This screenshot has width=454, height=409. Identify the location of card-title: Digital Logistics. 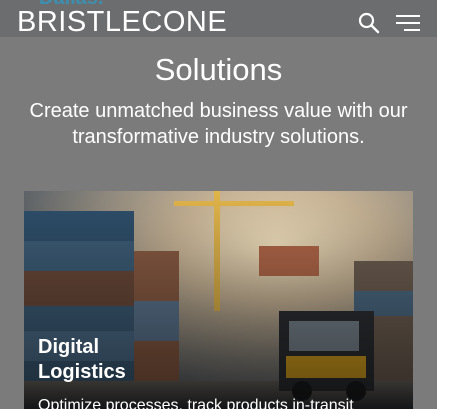
(138, 360).